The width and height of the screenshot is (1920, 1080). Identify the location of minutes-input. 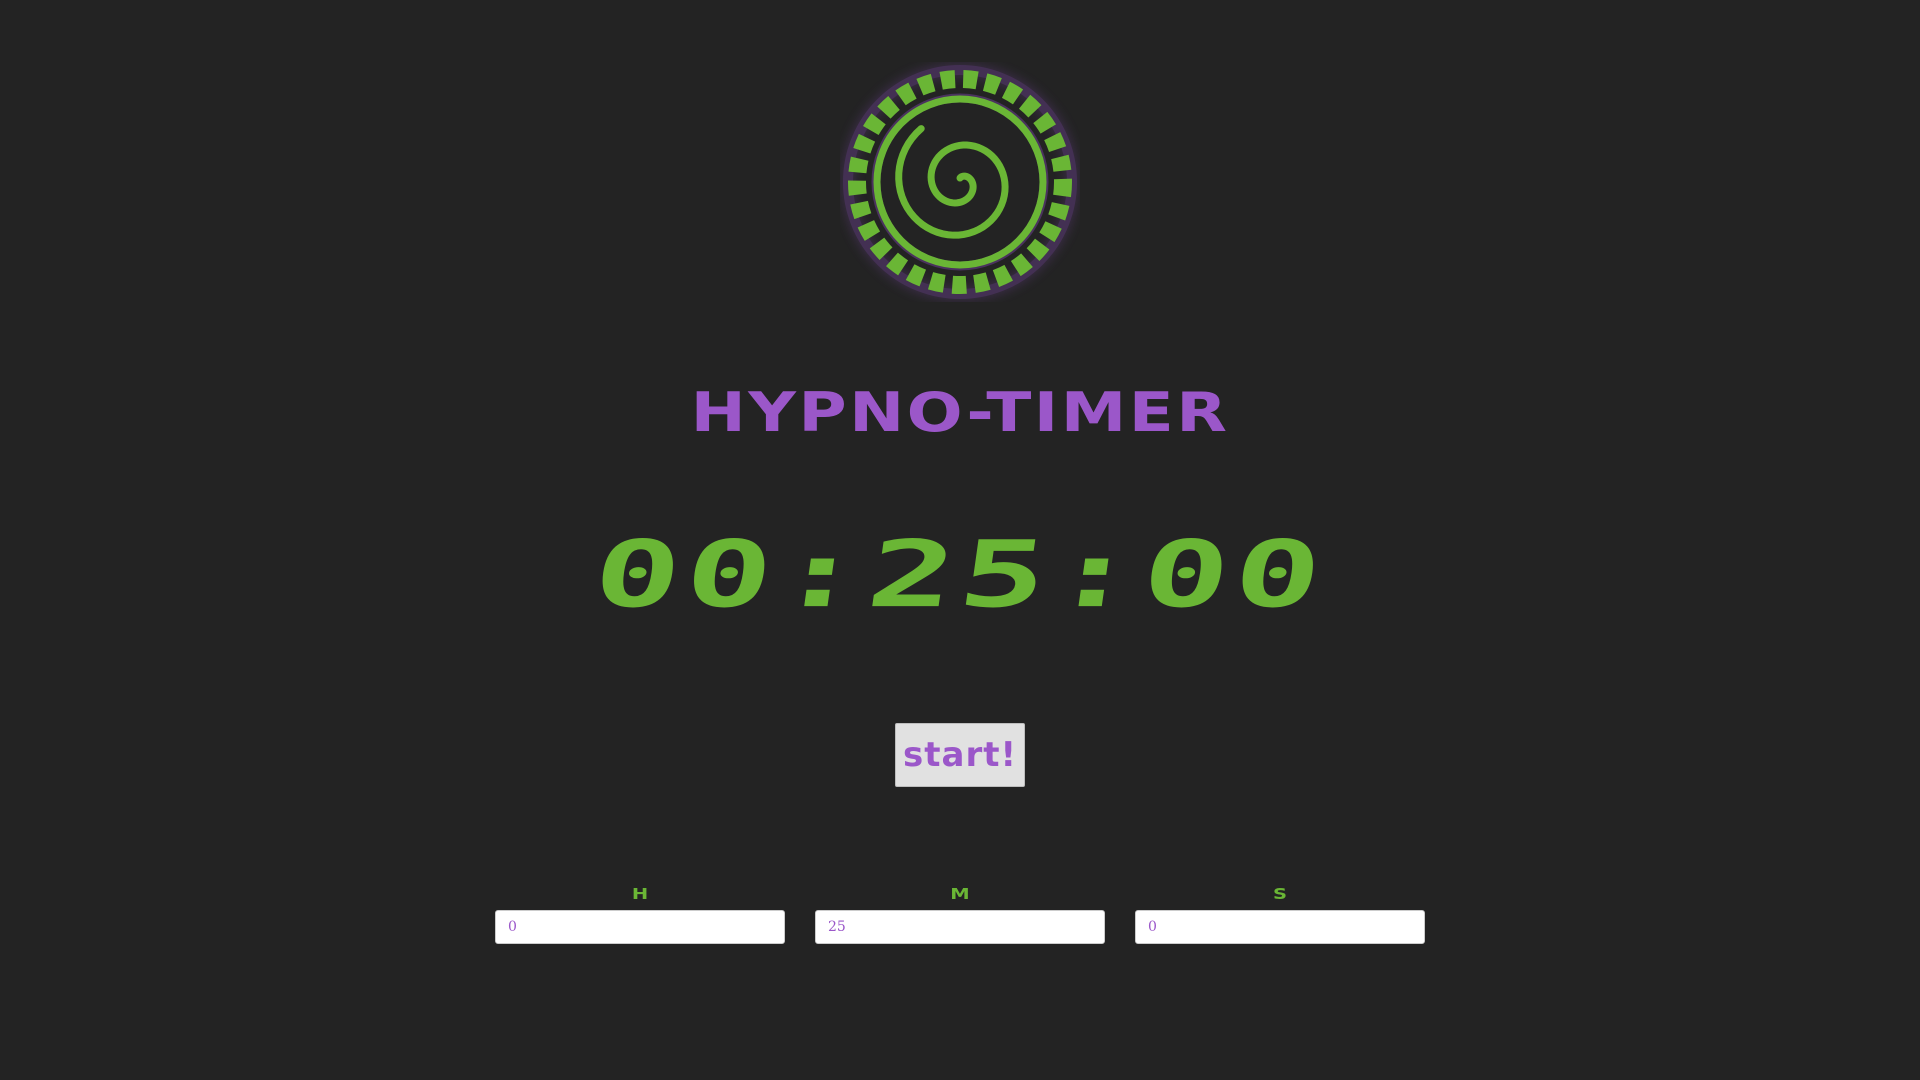
(960, 927).